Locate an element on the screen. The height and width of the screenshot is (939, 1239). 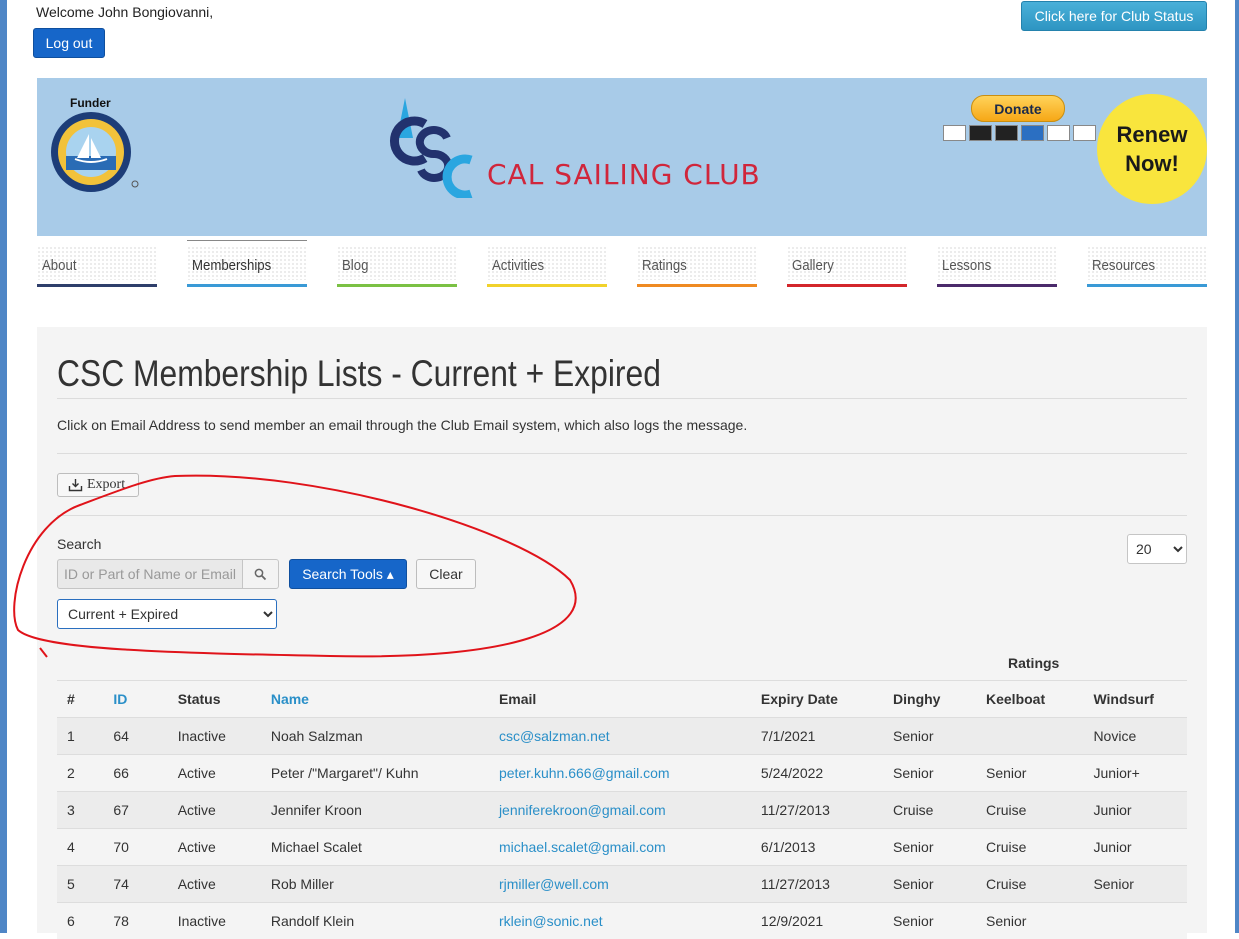
search-submit-button is located at coordinates (260, 574).